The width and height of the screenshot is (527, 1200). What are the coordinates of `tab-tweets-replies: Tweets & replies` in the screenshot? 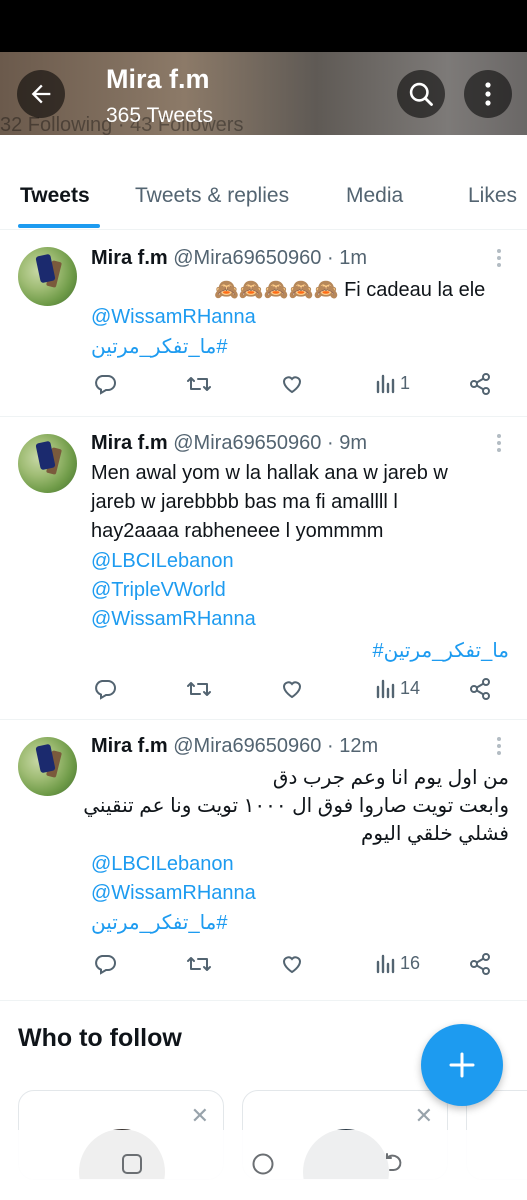 It's located at (212, 196).